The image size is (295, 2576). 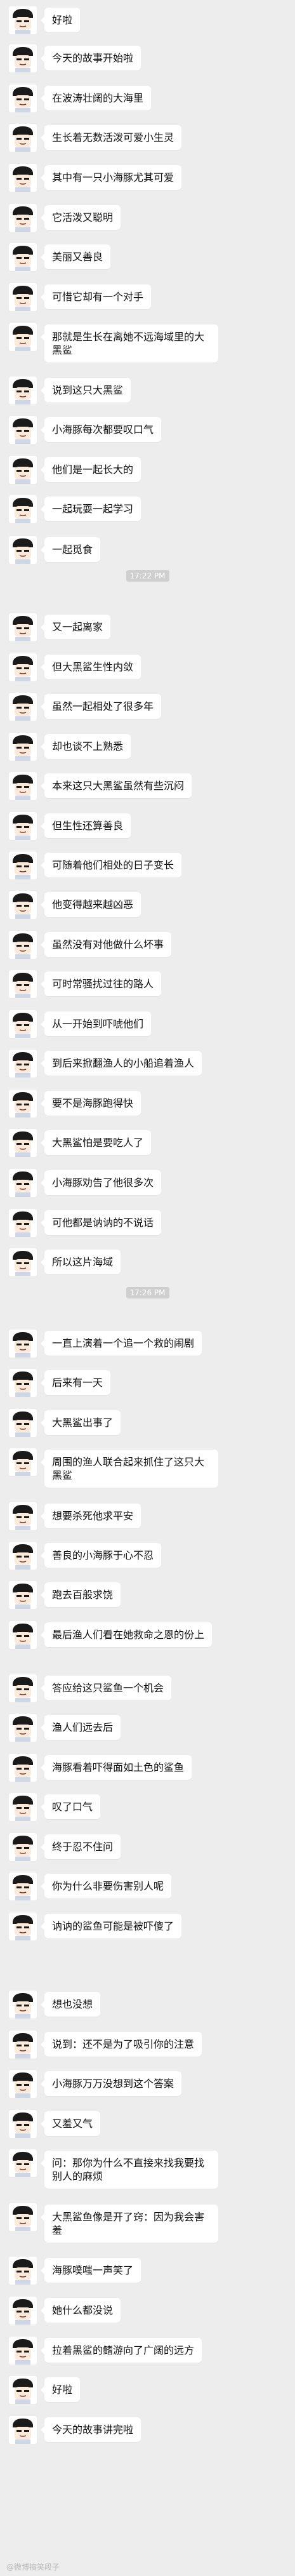 I want to click on message-bubble: 大黑鲨出事了, so click(x=80, y=1423).